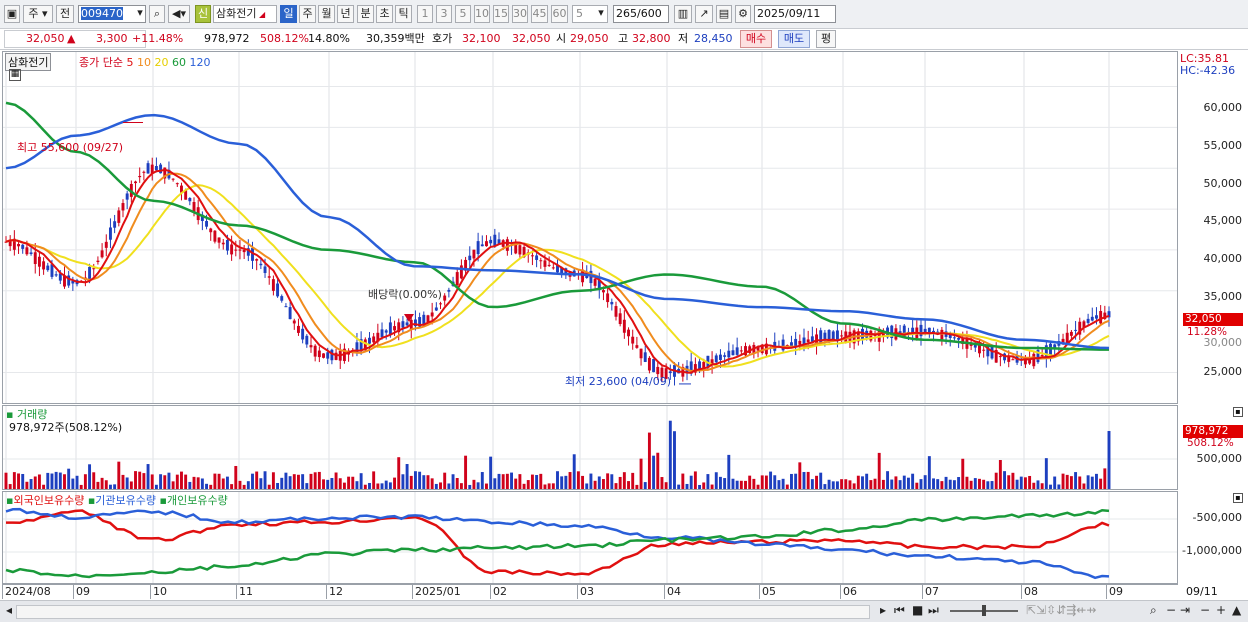  What do you see at coordinates (179, 14) in the screenshot?
I see `speaker-icon: ◀▾` at bounding box center [179, 14].